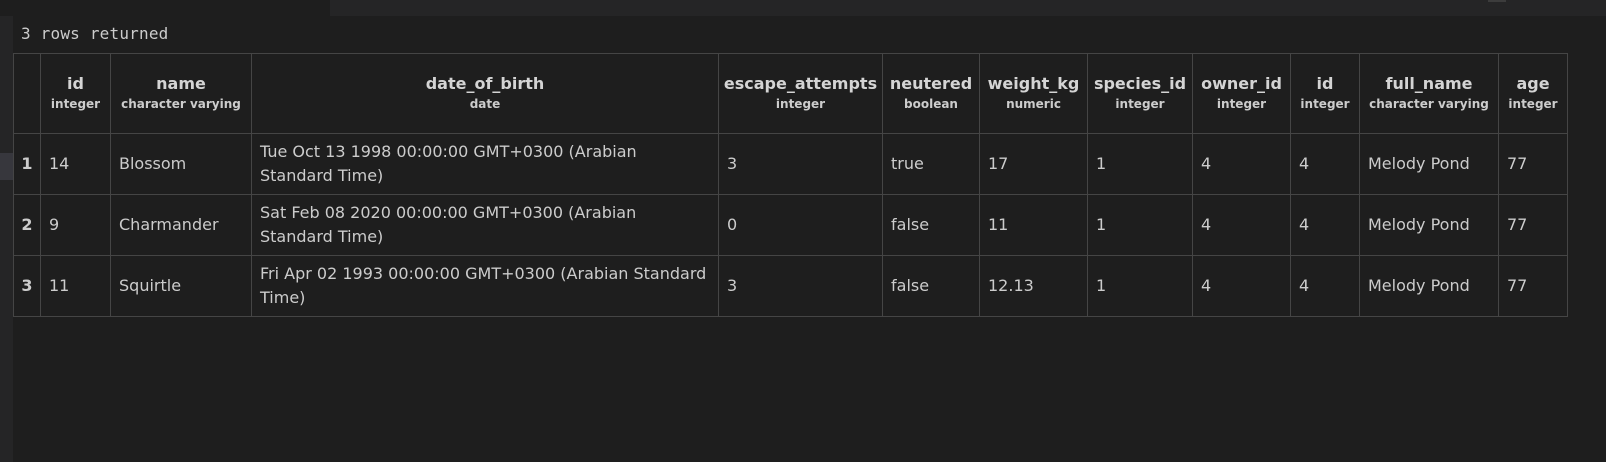 The width and height of the screenshot is (1606, 462). Describe the element at coordinates (800, 93) in the screenshot. I see `column-header-escape-attempts: escape_attempts integer` at that location.